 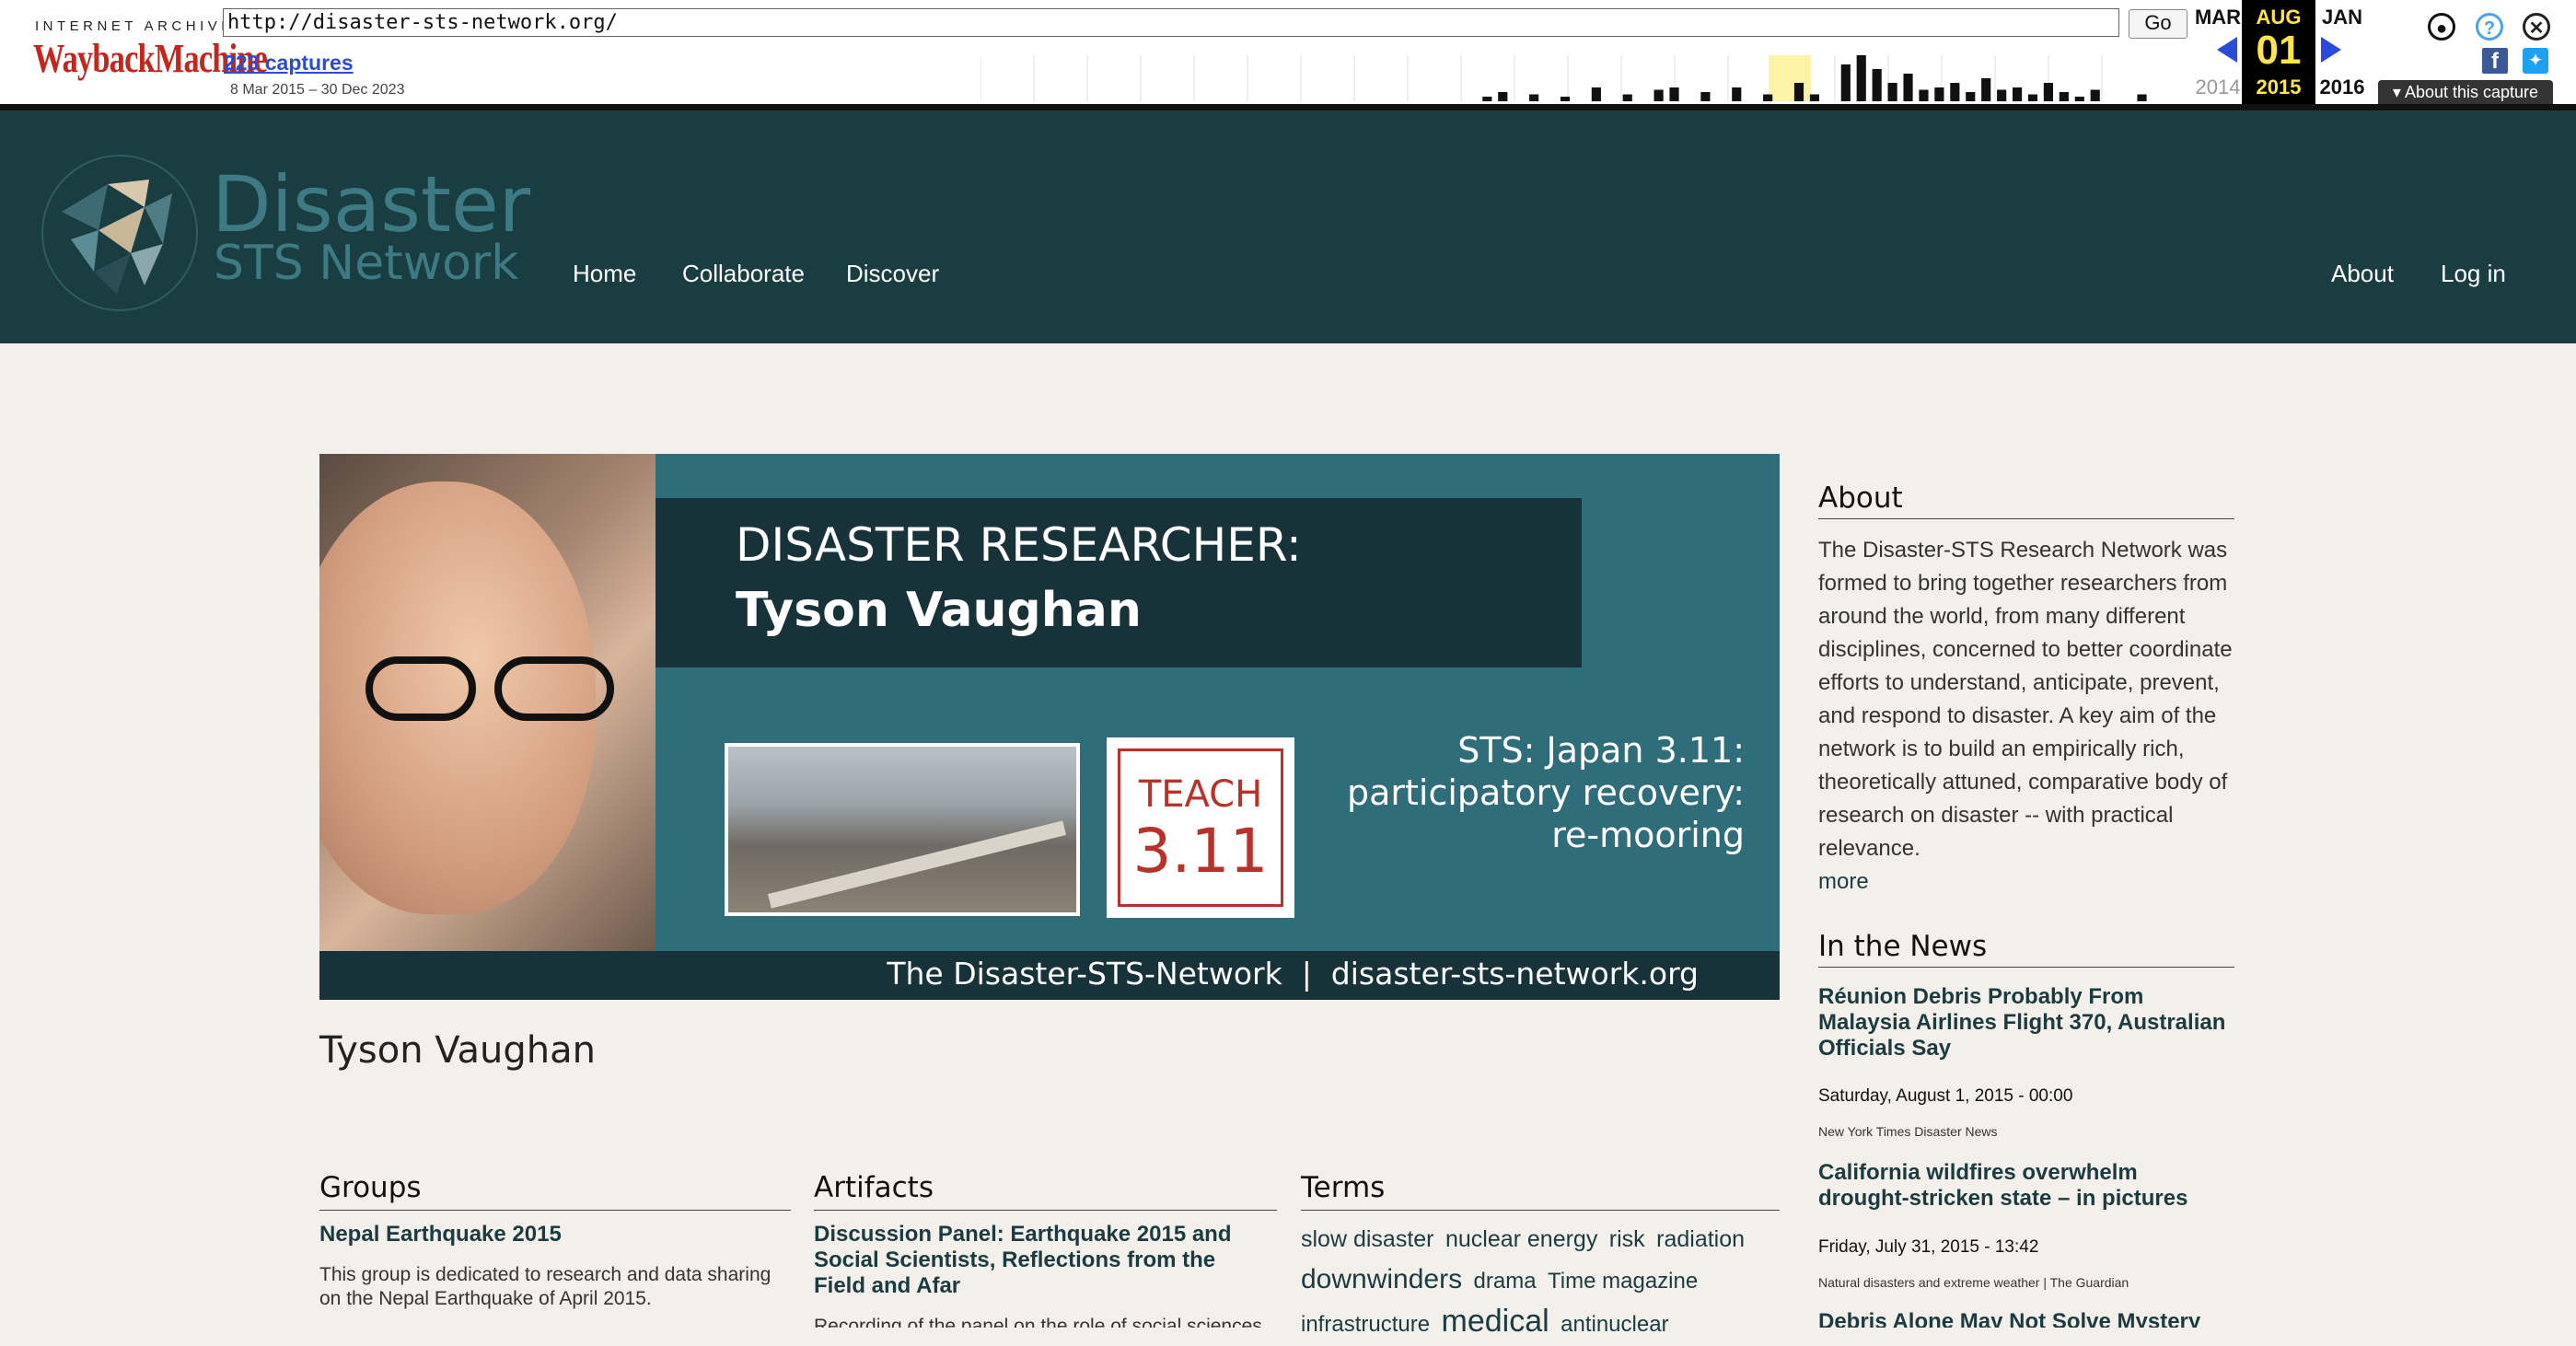 I want to click on news-item-date: Saturday, August 1, 2015 - 00:00, so click(x=1945, y=1096).